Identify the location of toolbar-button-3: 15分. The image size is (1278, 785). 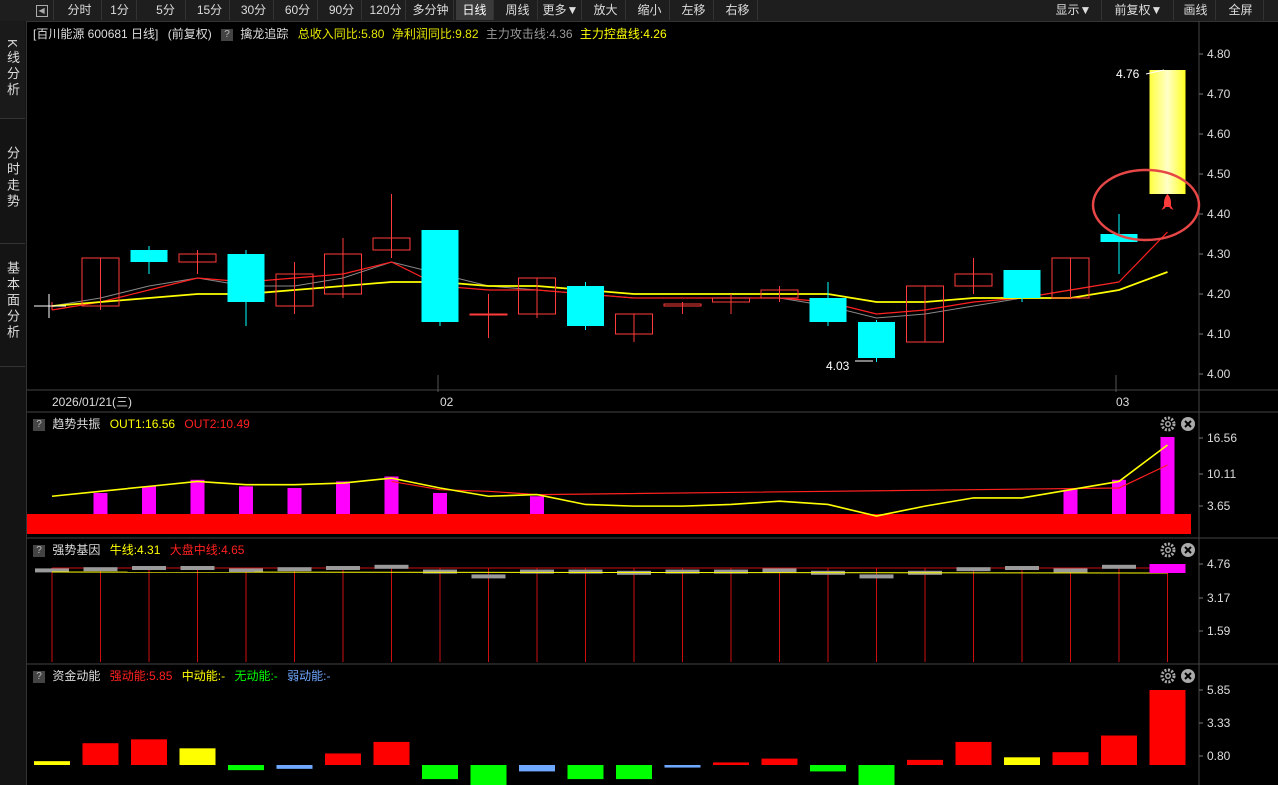
(210, 10).